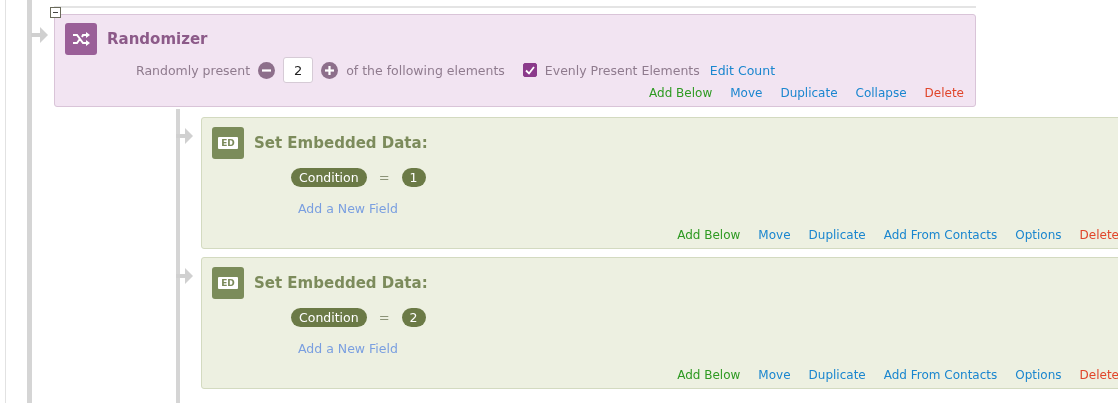 The width and height of the screenshot is (1118, 403). What do you see at coordinates (193, 70) in the screenshot?
I see `present-label: Randomly present` at bounding box center [193, 70].